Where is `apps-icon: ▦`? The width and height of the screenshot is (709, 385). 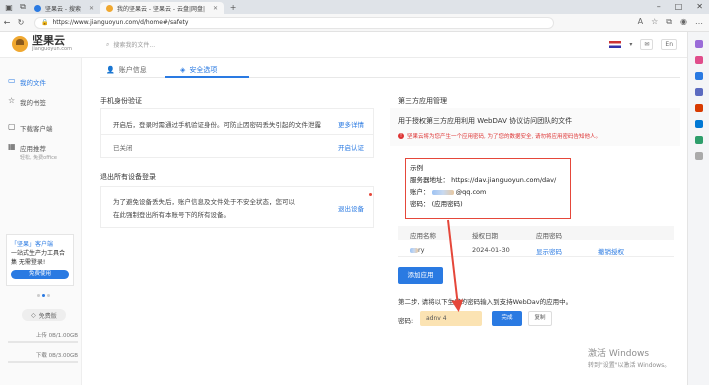 apps-icon: ▦ is located at coordinates (12, 146).